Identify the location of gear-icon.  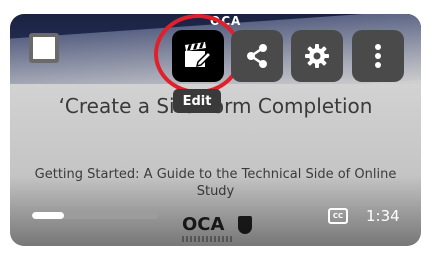
(317, 56).